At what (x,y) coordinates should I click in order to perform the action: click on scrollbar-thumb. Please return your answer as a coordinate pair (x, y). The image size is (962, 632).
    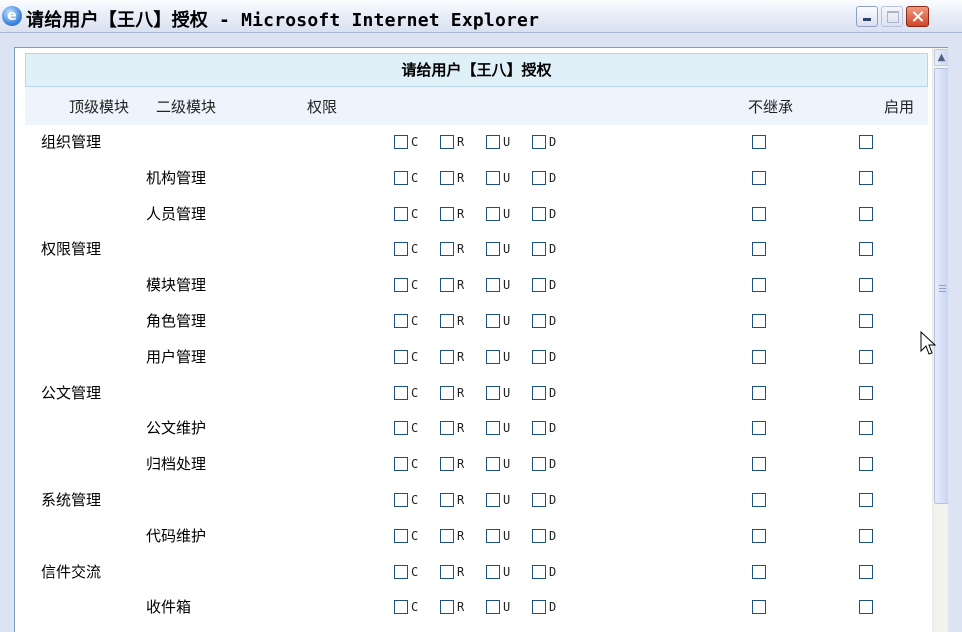
    Looking at the image, I should click on (941, 286).